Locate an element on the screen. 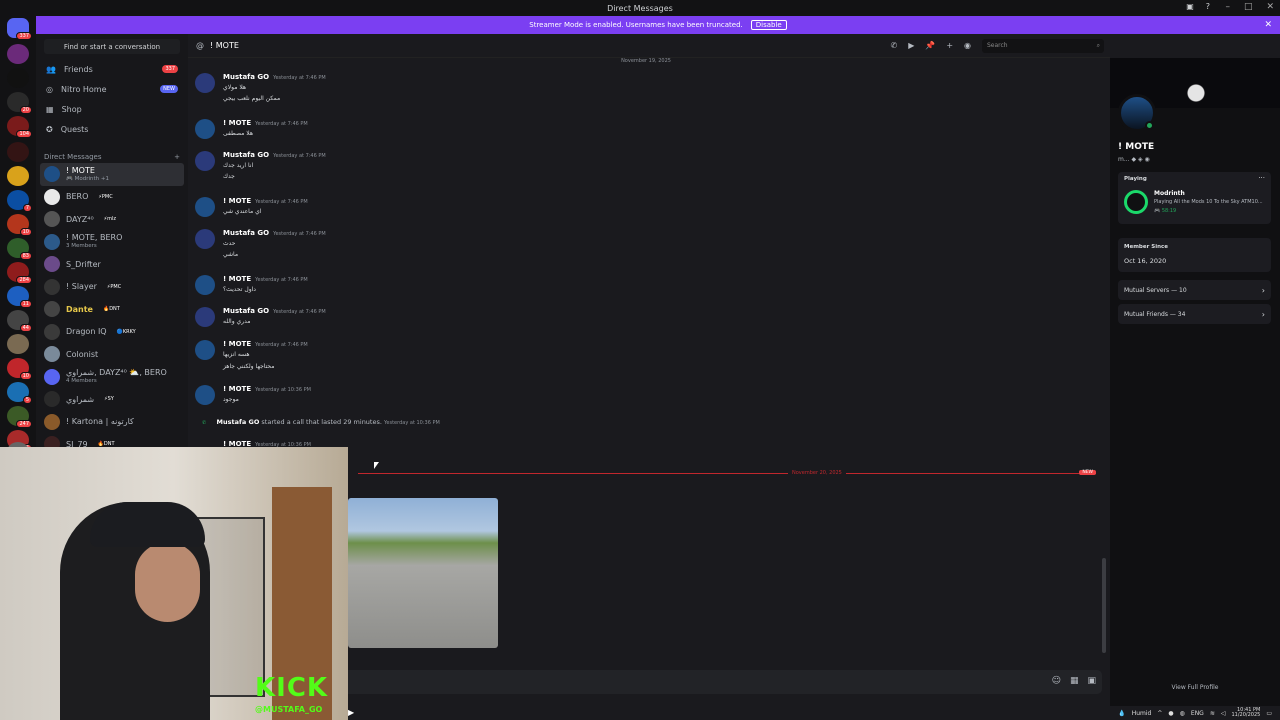 The image size is (1280, 720). chat-scrollbar is located at coordinates (1104, 605).